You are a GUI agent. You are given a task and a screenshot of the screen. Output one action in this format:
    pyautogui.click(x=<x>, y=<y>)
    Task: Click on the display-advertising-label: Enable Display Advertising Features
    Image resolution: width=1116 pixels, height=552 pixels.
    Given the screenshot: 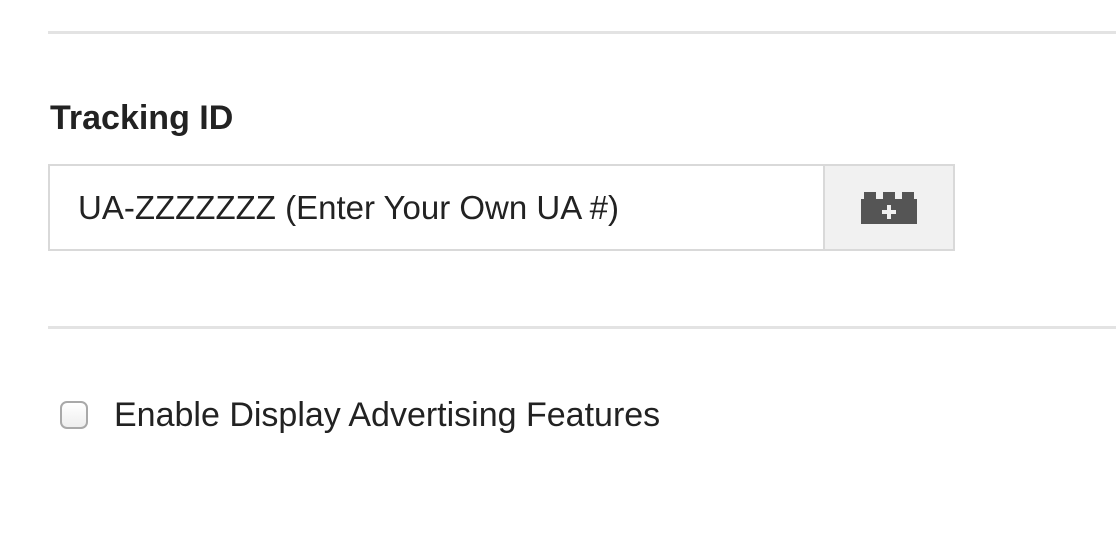 What is the action you would take?
    pyautogui.click(x=387, y=415)
    